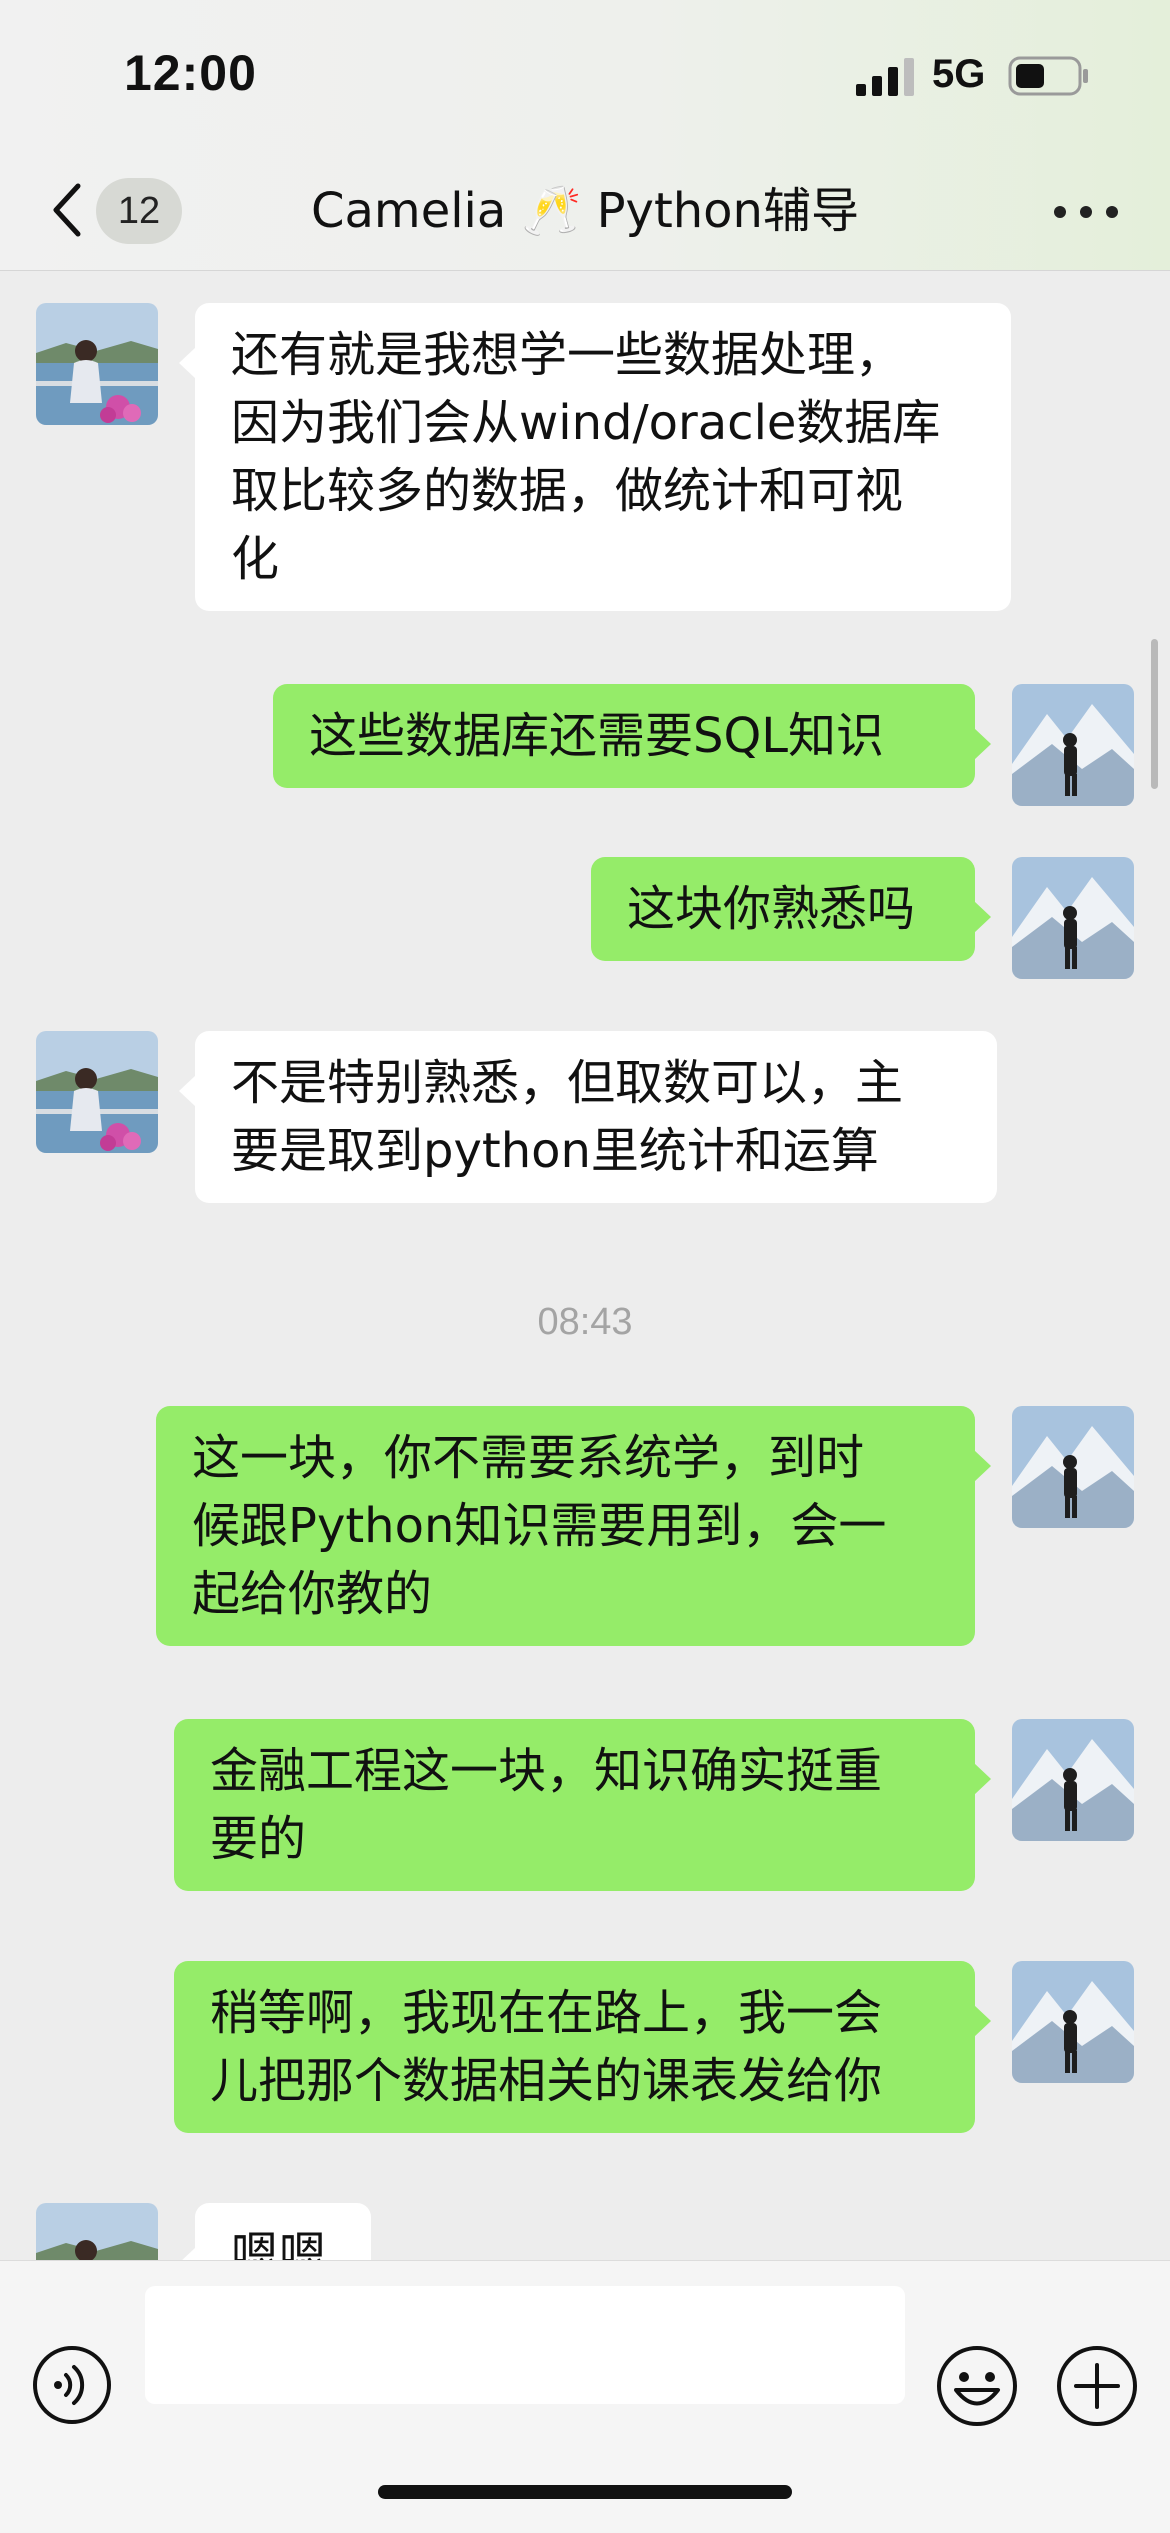 Image resolution: width=1170 pixels, height=2533 pixels. I want to click on message-text: 这块你熟悉吗, so click(771, 909).